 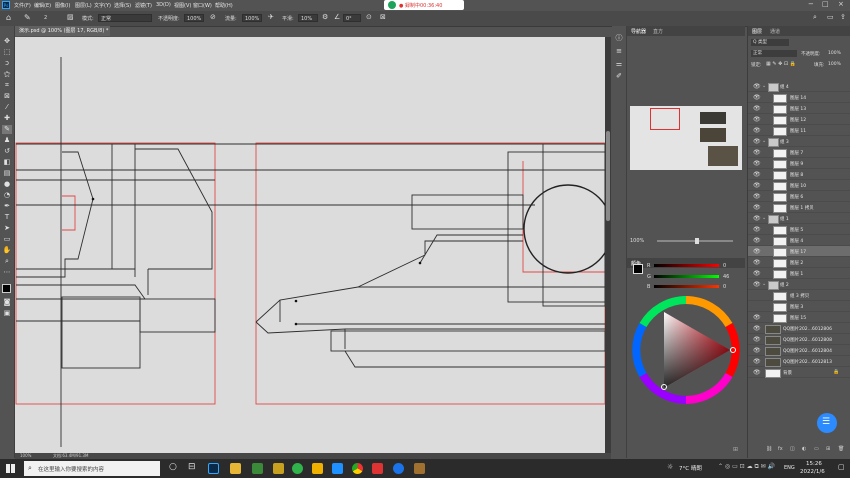 I want to click on menu-help: 帮助(H), so click(x=224, y=5).